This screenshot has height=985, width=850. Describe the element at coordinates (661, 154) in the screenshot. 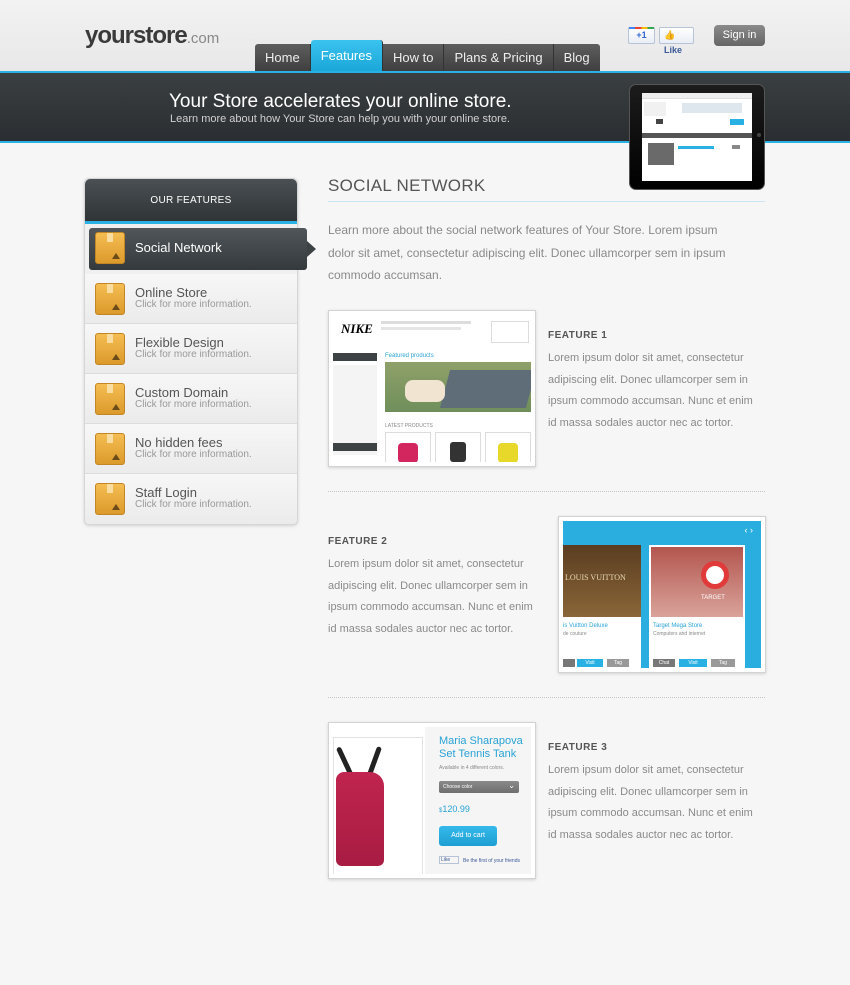

I see `tablet-screen-photo` at that location.